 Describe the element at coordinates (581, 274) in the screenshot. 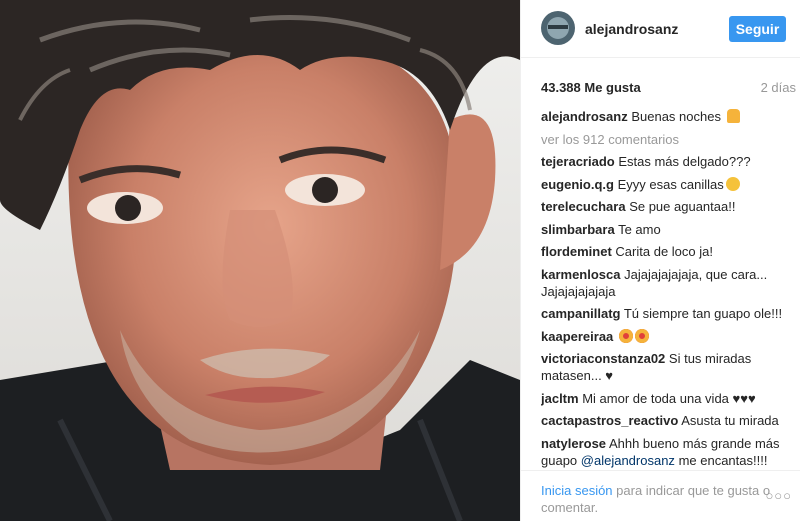

I see `comment-username: karmenlosca` at that location.